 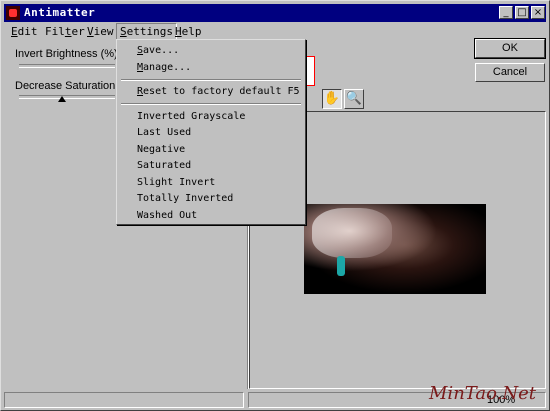 What do you see at coordinates (60, 12) in the screenshot?
I see `window-title: Antimatter` at bounding box center [60, 12].